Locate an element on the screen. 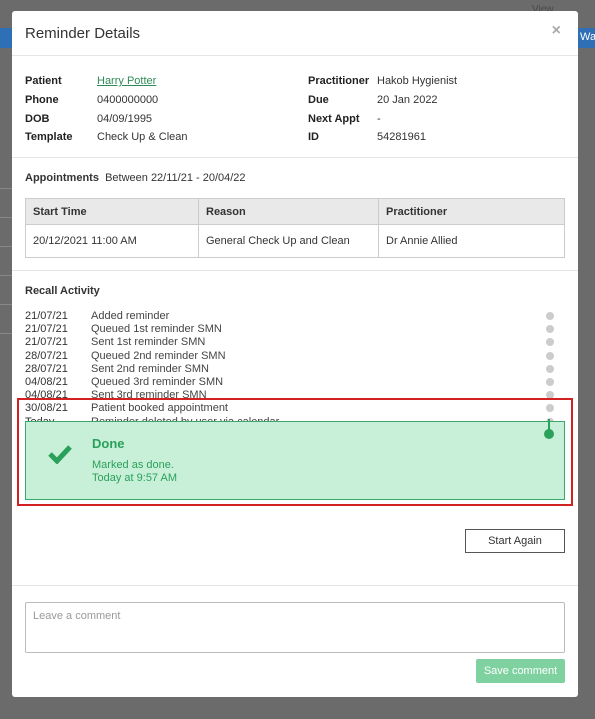  list-item: 21/07/21 Queued 1st reminder SMN is located at coordinates (285, 329).